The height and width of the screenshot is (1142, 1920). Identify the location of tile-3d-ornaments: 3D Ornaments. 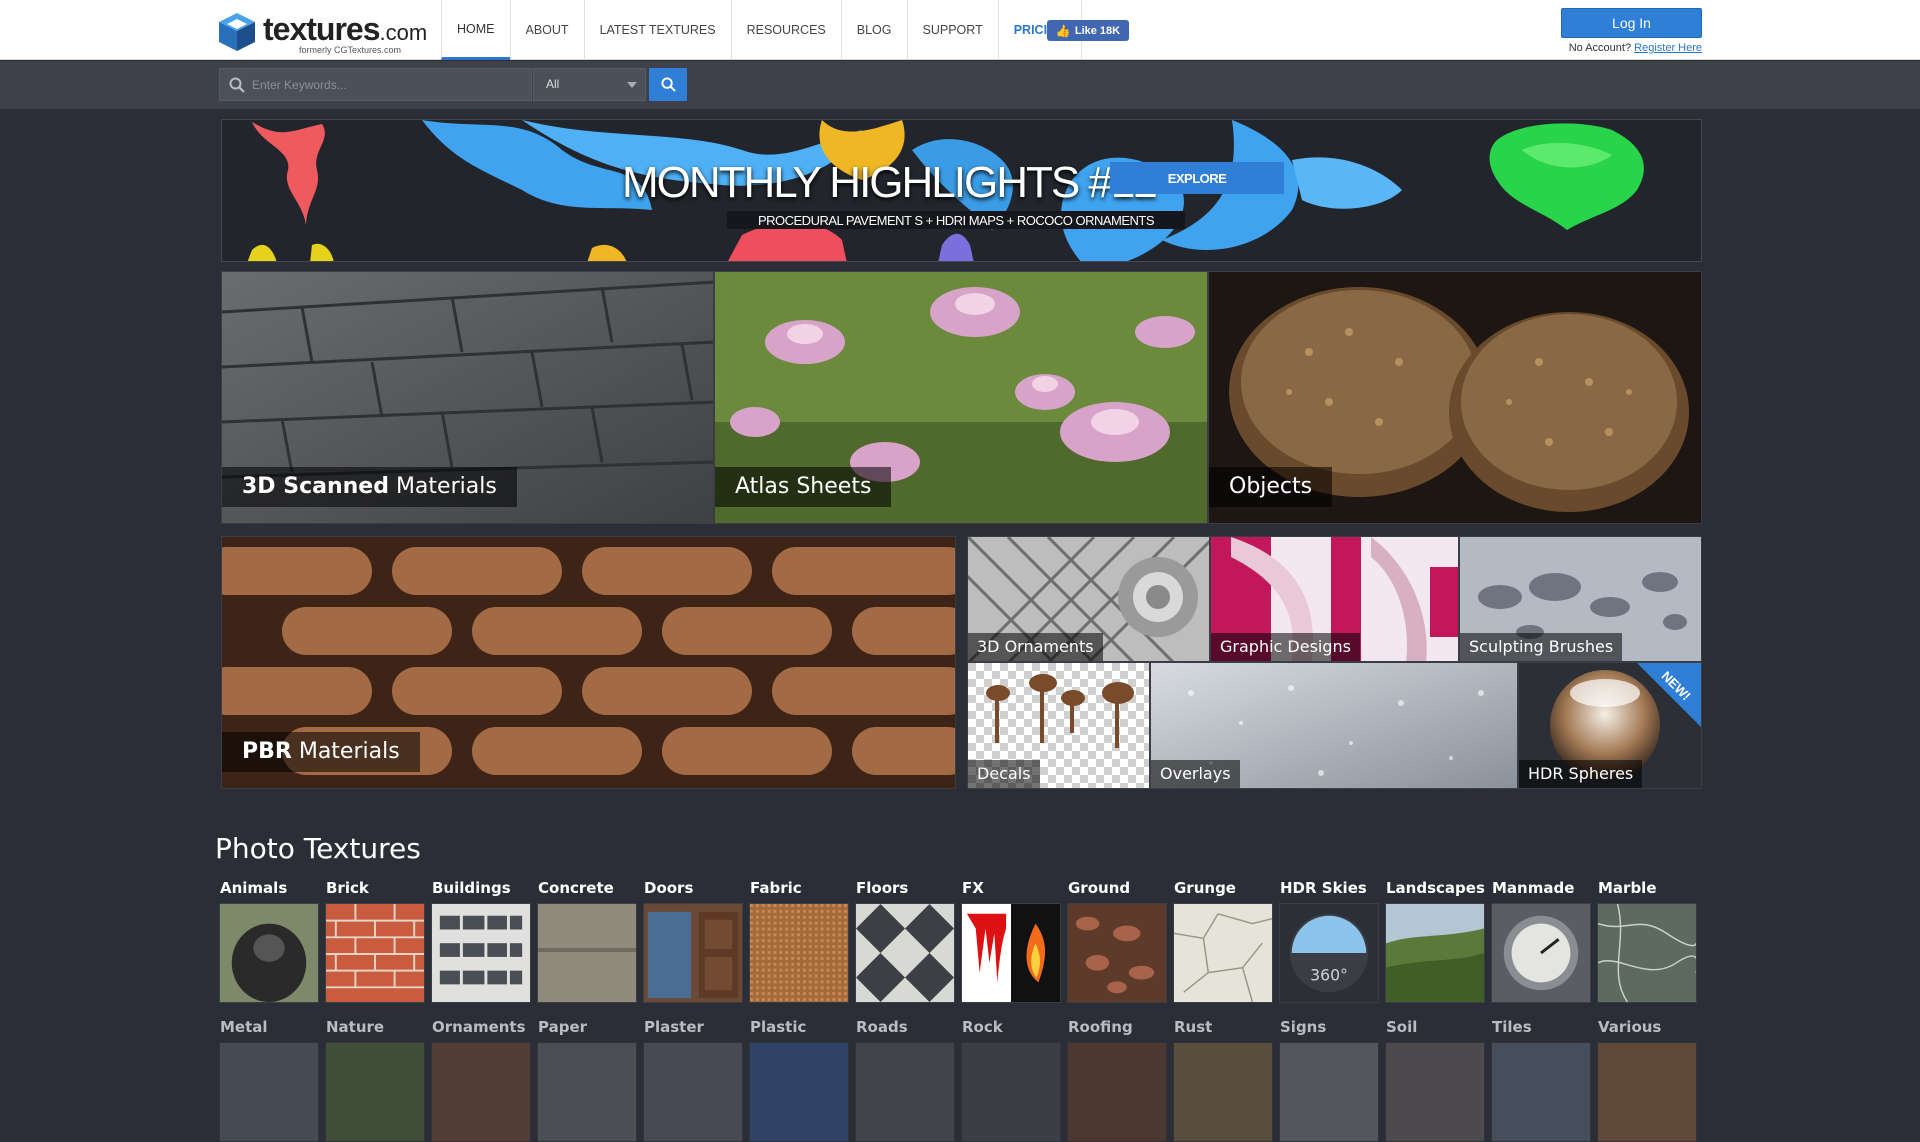
(1088, 599).